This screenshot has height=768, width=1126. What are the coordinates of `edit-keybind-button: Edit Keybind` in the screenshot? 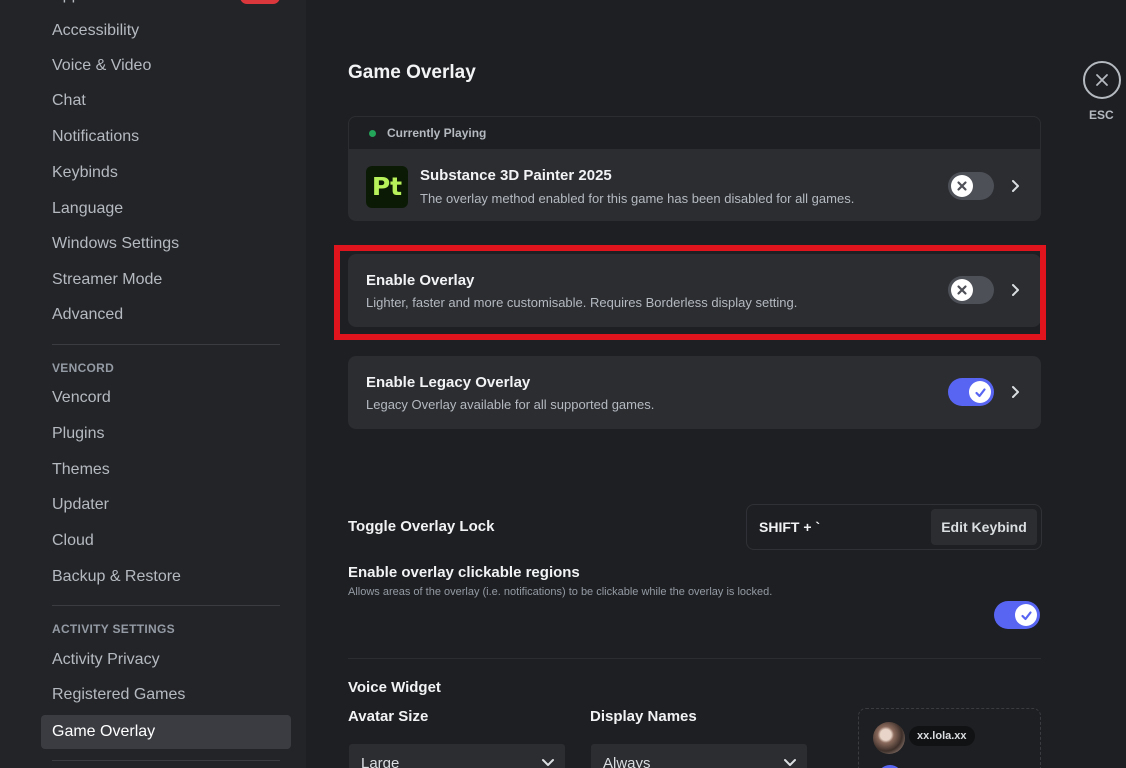 It's located at (984, 527).